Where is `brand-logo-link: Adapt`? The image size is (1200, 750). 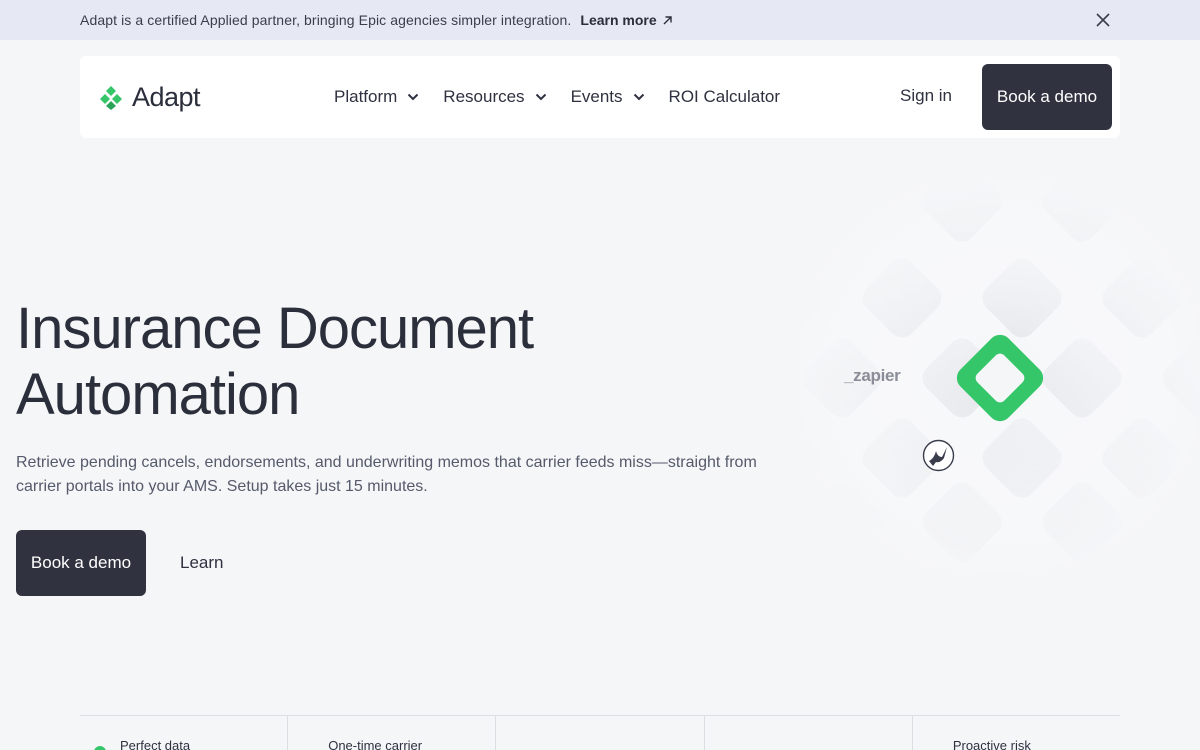
brand-logo-link: Adapt is located at coordinates (149, 97).